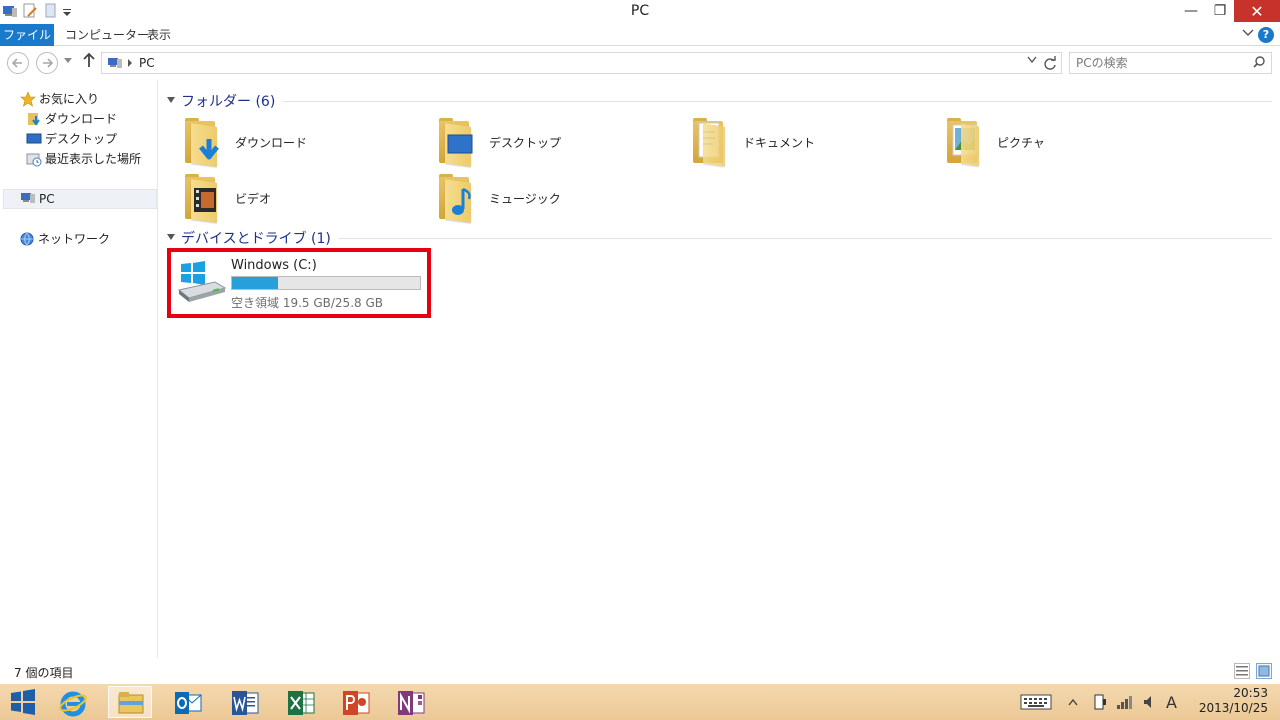 This screenshot has width=1280, height=720. What do you see at coordinates (1257, 11) in the screenshot?
I see `close-button: ✕` at bounding box center [1257, 11].